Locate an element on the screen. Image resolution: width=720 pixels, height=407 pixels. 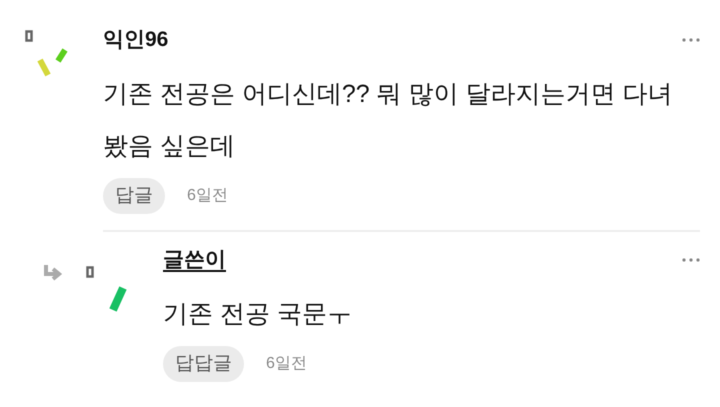
reply-button: 답글 is located at coordinates (134, 196).